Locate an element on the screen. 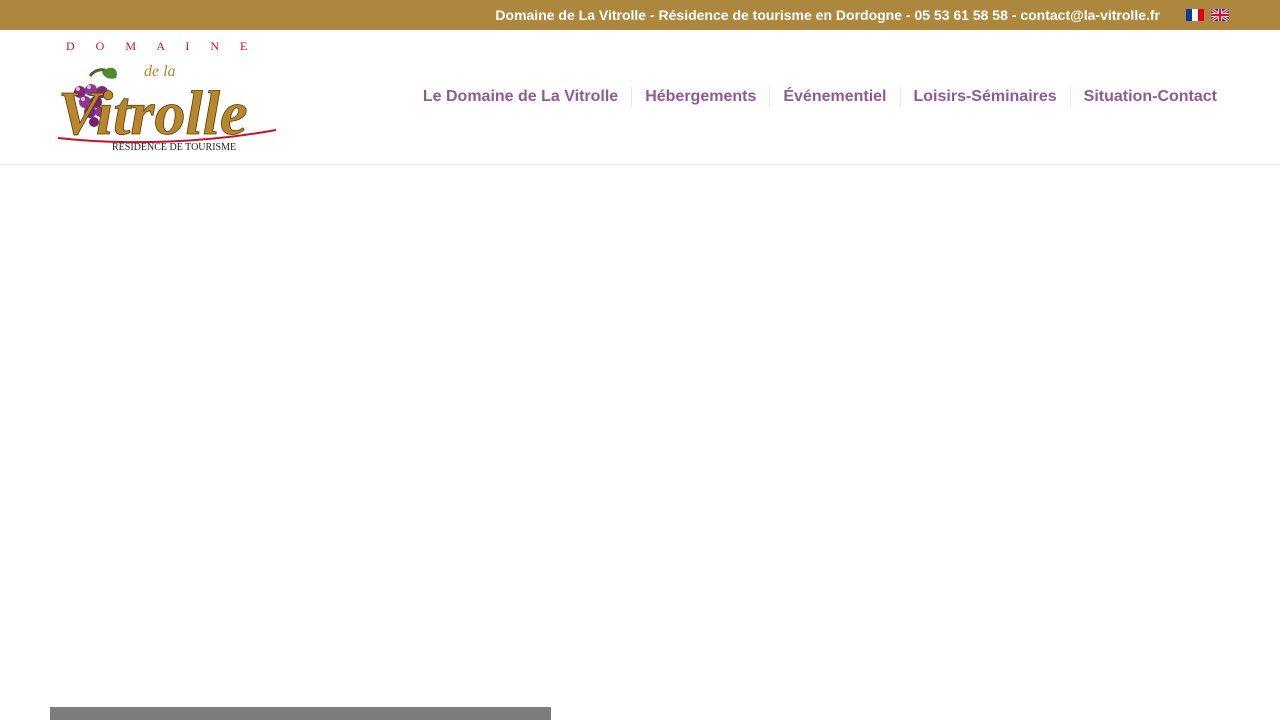 Image resolution: width=1280 pixels, height=720 pixels. logo-tagline: RÉSIDENCE DE TOURISME is located at coordinates (174, 147).